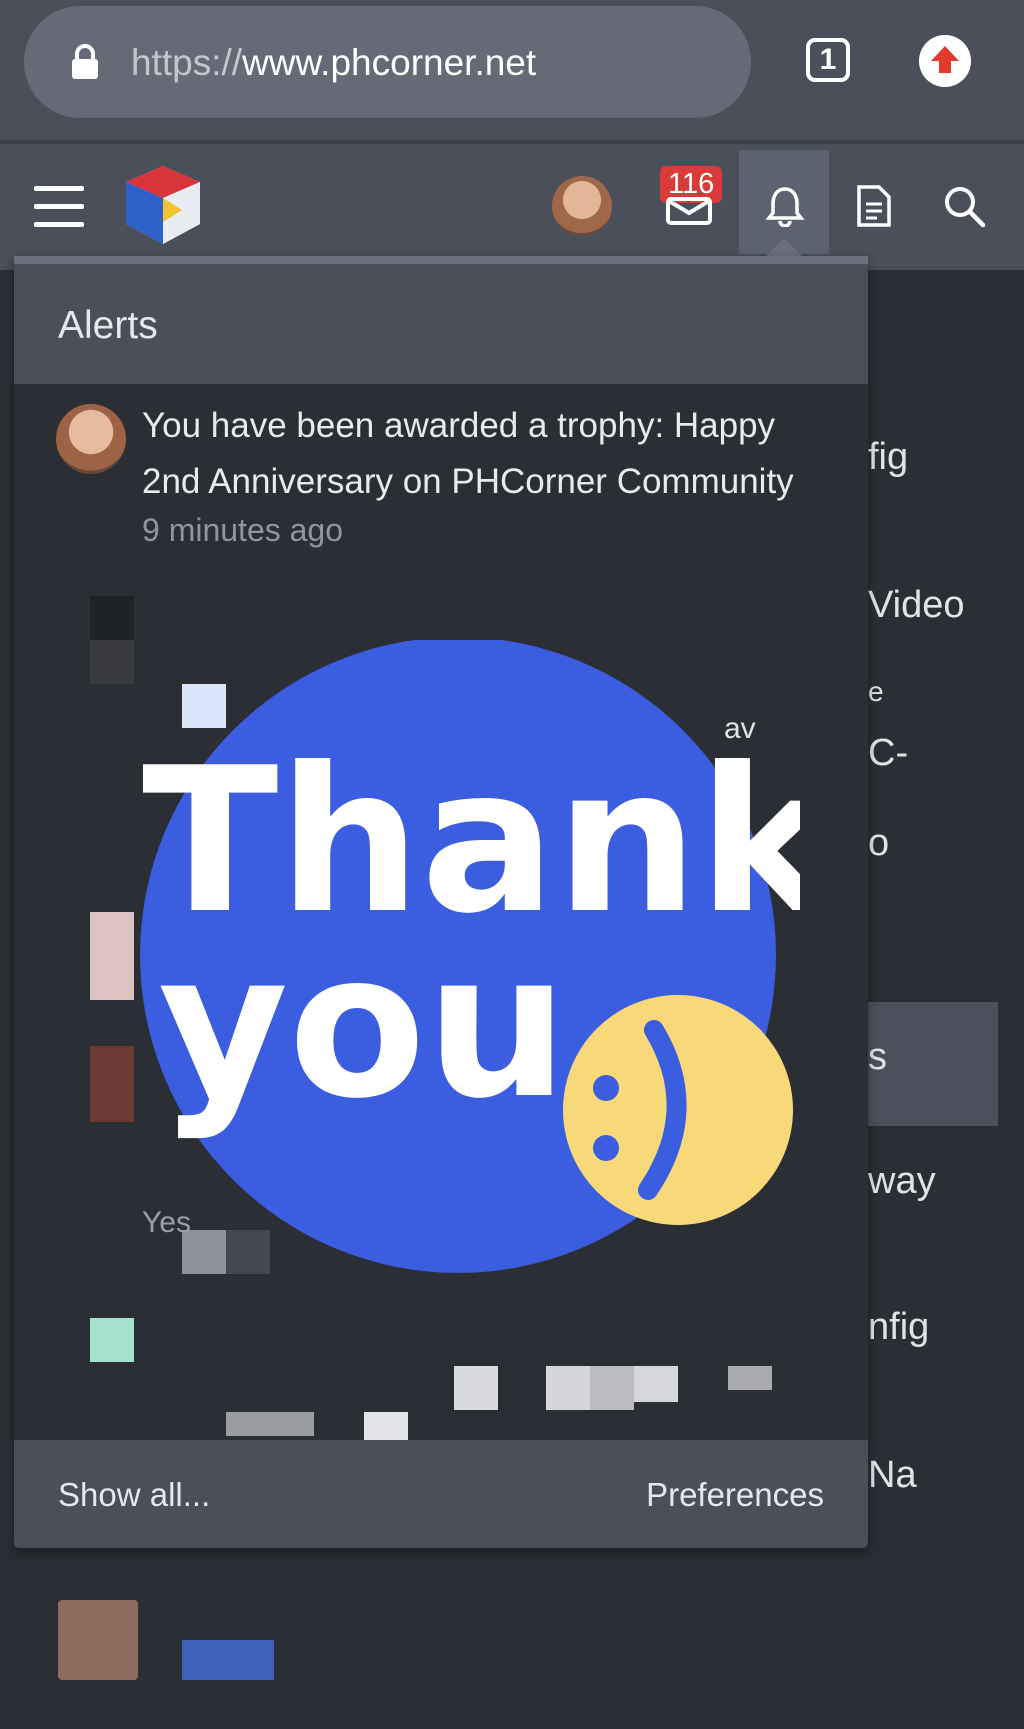 The height and width of the screenshot is (1729, 1024). What do you see at coordinates (59, 207) in the screenshot?
I see `menu-icon` at bounding box center [59, 207].